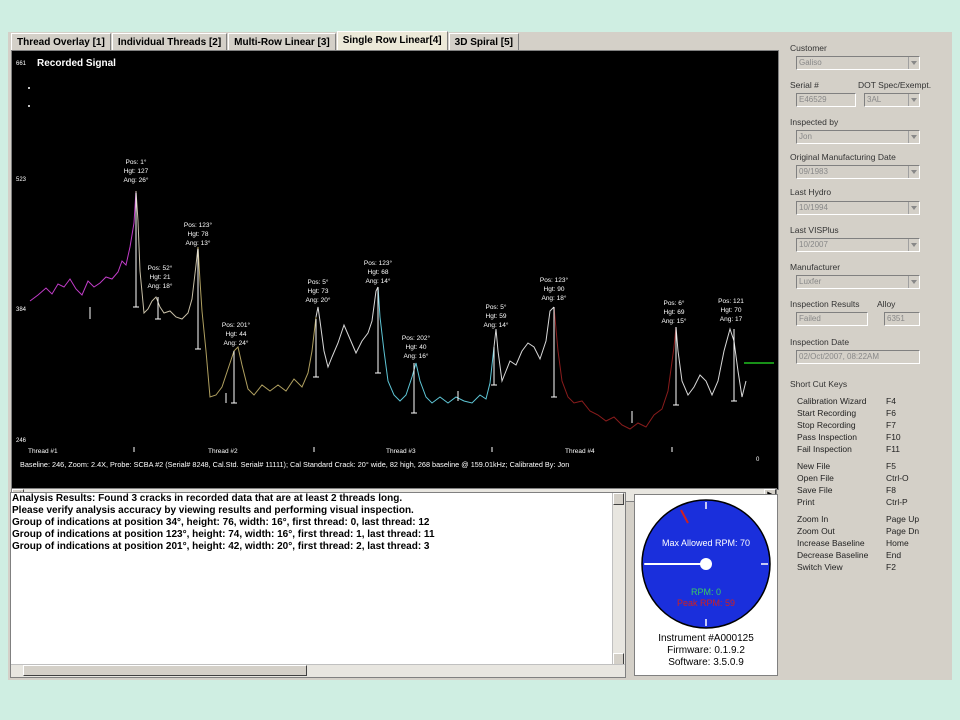 The image size is (960, 720). Describe the element at coordinates (827, 413) in the screenshot. I see `shortcut-name: Start Recording` at that location.